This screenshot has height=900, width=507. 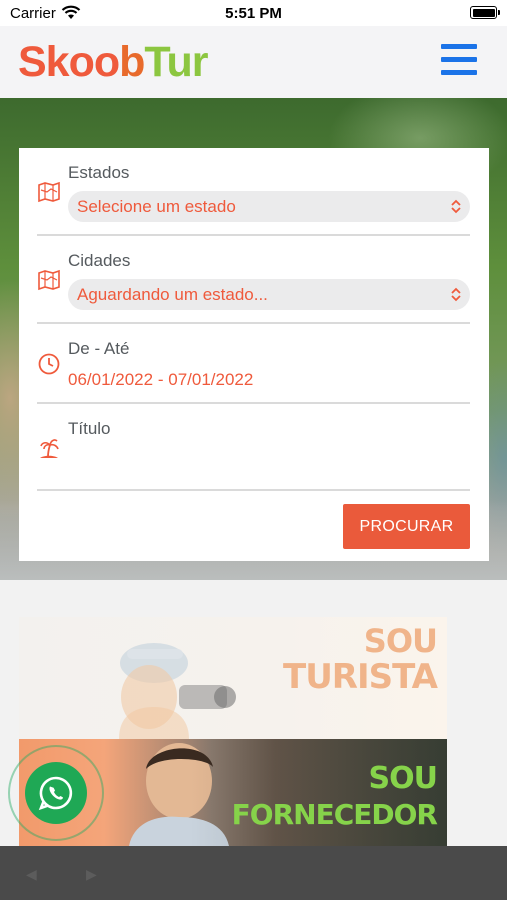 I want to click on date-range: 06/01/2022 - 07/01/2022, so click(x=160, y=380).